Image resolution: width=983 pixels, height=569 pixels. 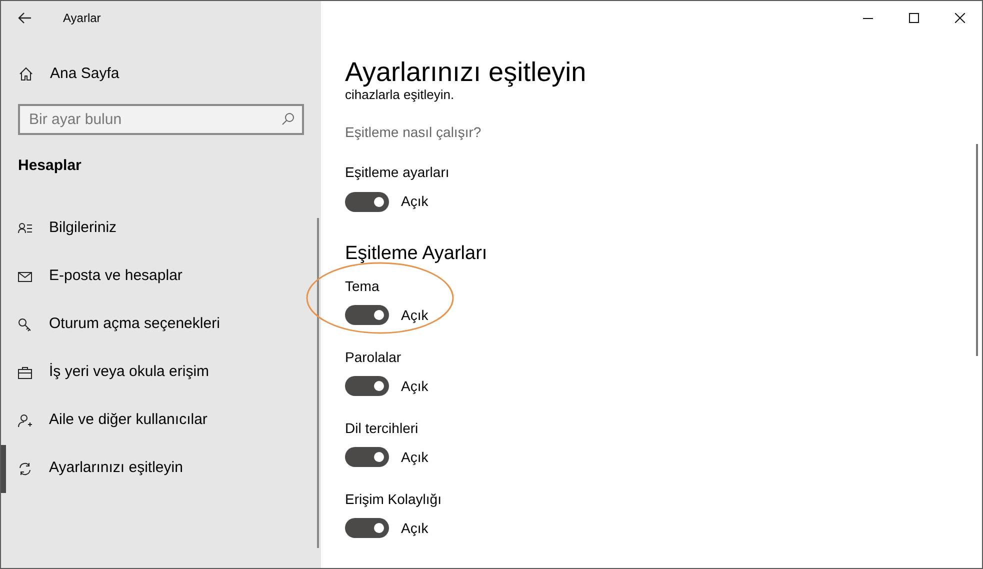 What do you see at coordinates (397, 172) in the screenshot?
I see `setting-label: Eşitleme ayarları` at bounding box center [397, 172].